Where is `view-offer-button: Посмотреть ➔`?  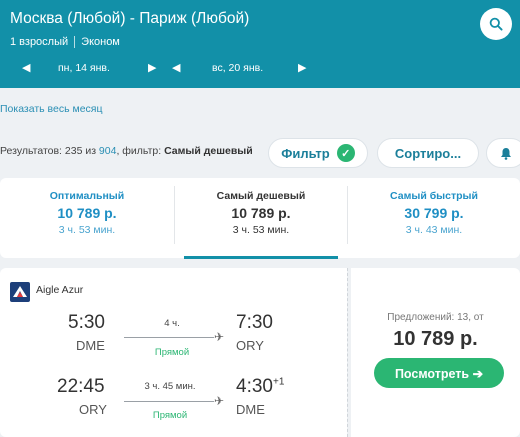
view-offer-button: Посмотреть ➔ is located at coordinates (439, 373).